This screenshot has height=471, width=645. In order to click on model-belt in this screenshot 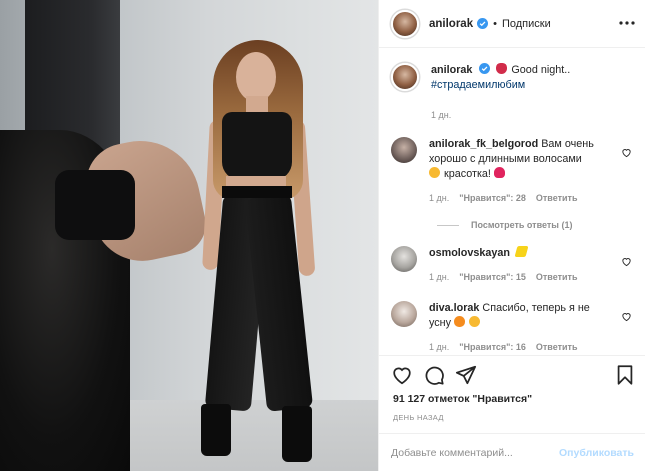, I will do `click(257, 192)`.